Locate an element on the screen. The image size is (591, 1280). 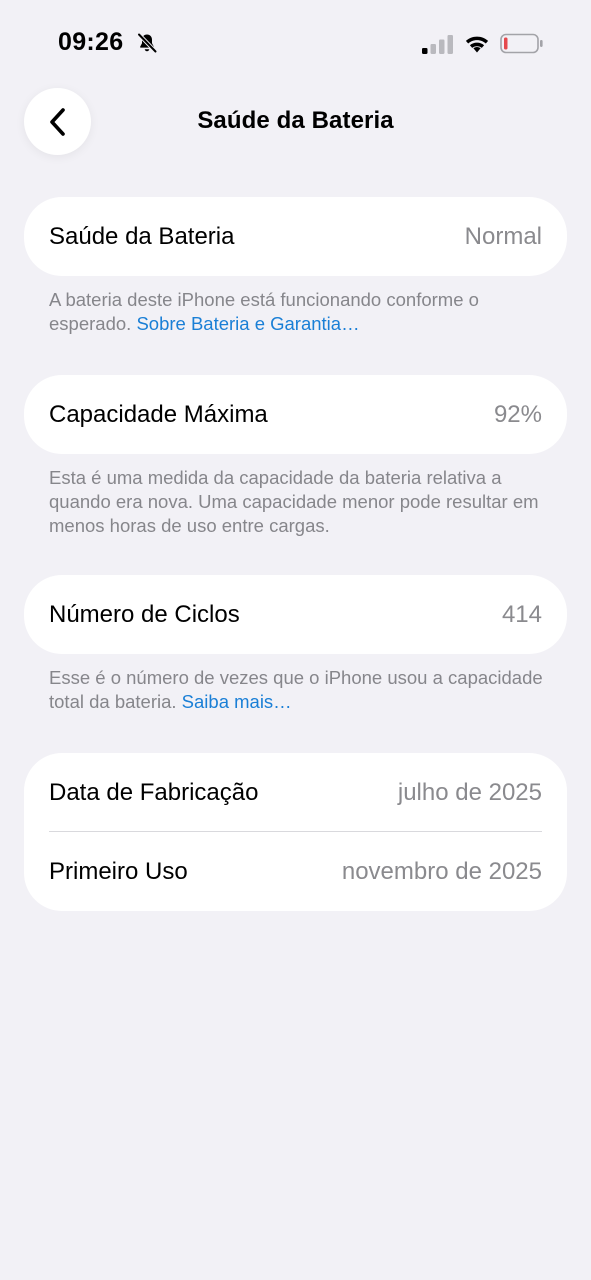
status-bar: 09:26 is located at coordinates (295, 40).